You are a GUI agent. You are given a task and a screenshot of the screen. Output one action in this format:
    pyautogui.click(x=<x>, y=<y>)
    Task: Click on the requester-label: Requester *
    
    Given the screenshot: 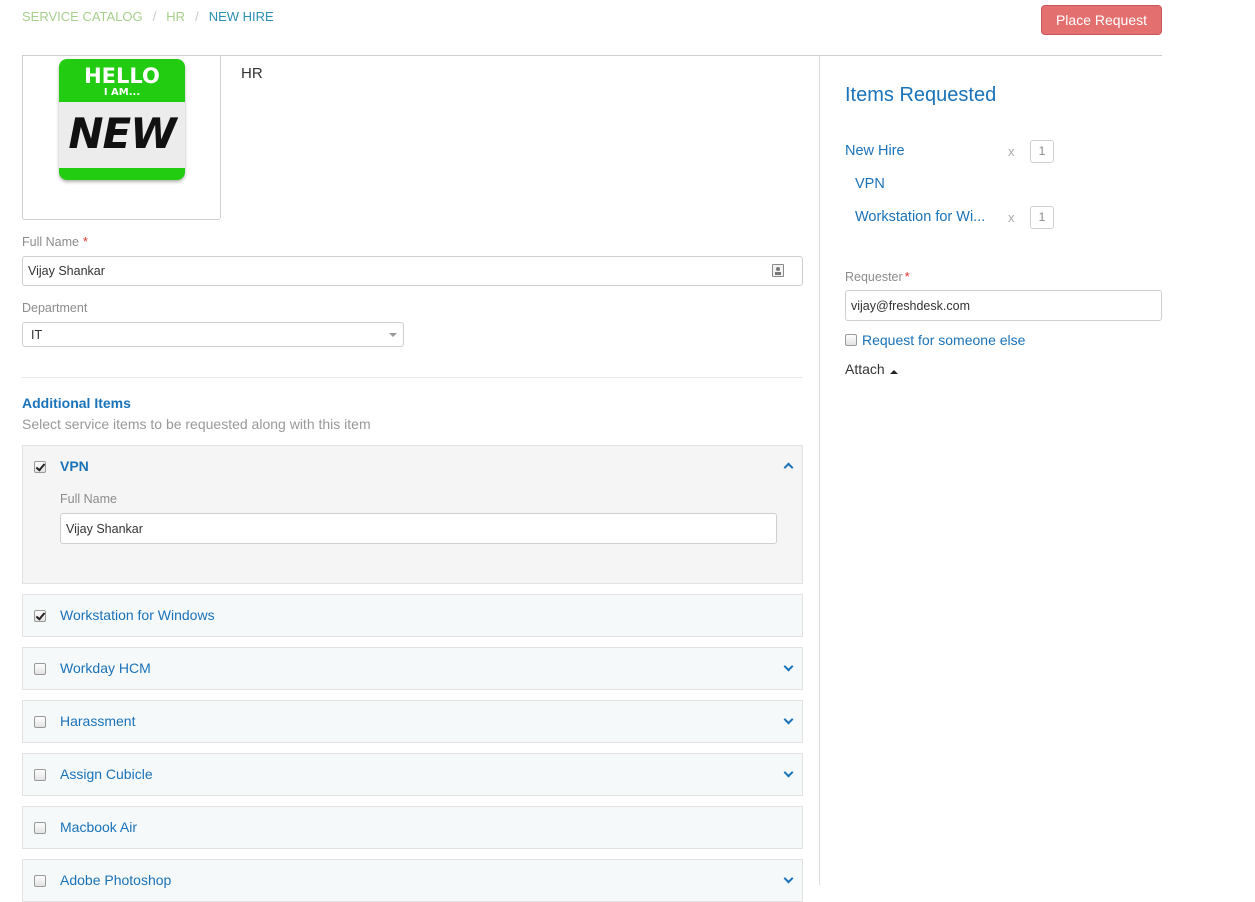 What is the action you would take?
    pyautogui.click(x=877, y=277)
    